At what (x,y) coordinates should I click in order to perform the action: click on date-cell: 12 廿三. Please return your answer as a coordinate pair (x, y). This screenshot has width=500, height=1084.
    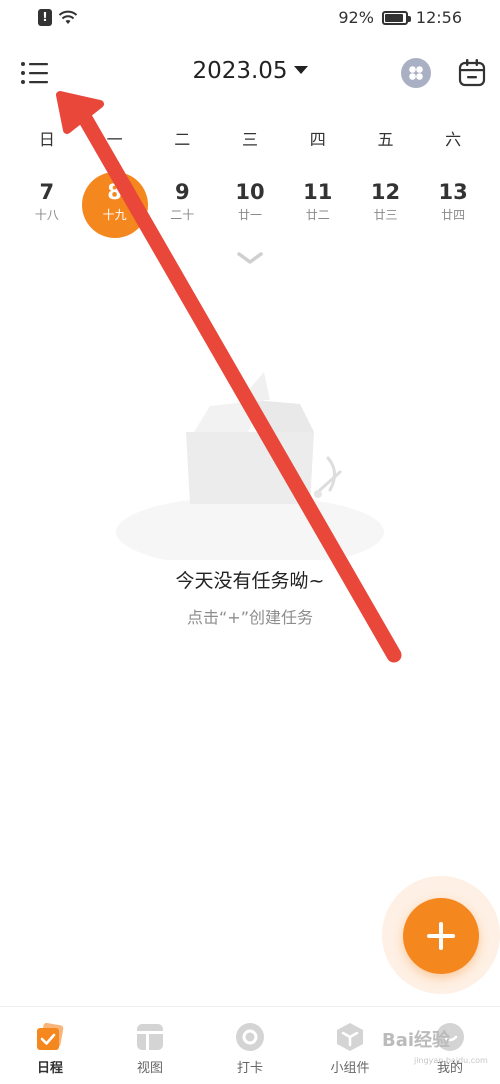
    Looking at the image, I should click on (386, 205).